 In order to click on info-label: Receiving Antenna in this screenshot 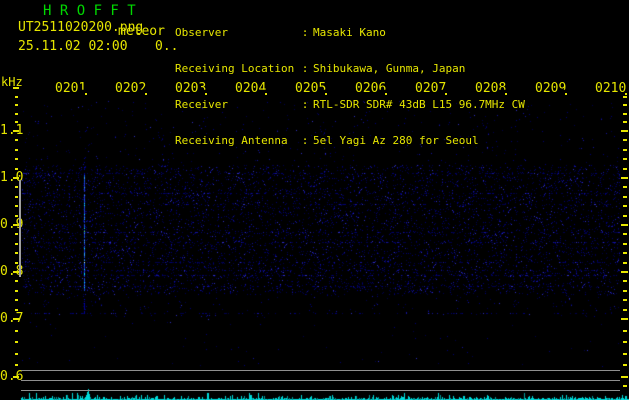, I will do `click(231, 140)`.